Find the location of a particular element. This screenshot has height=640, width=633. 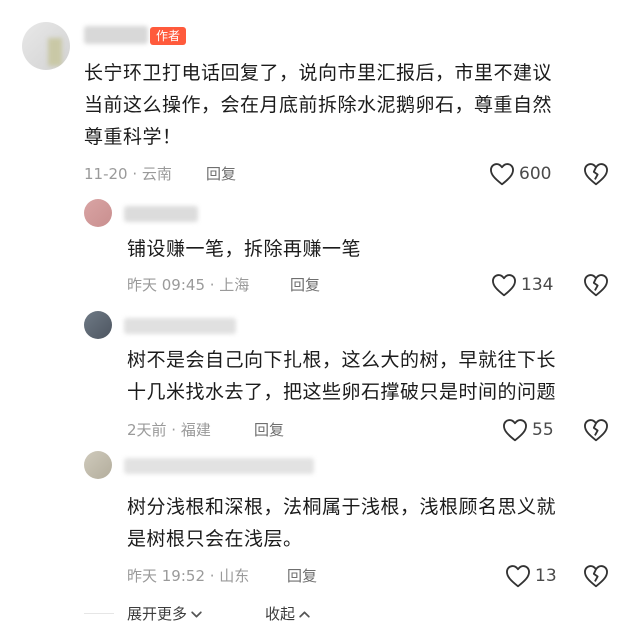

comment-meta: 2天前 · 福建 is located at coordinates (169, 430).